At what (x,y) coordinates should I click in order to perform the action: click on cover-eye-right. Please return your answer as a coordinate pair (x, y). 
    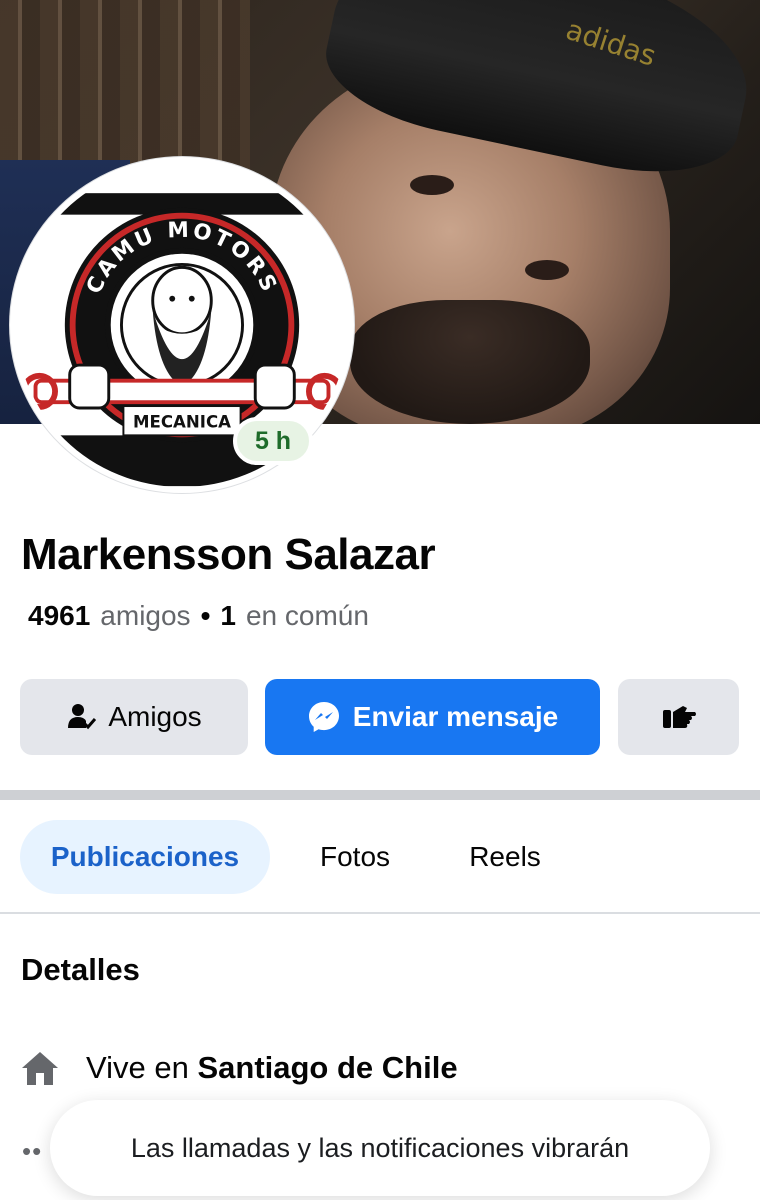
    Looking at the image, I should click on (547, 270).